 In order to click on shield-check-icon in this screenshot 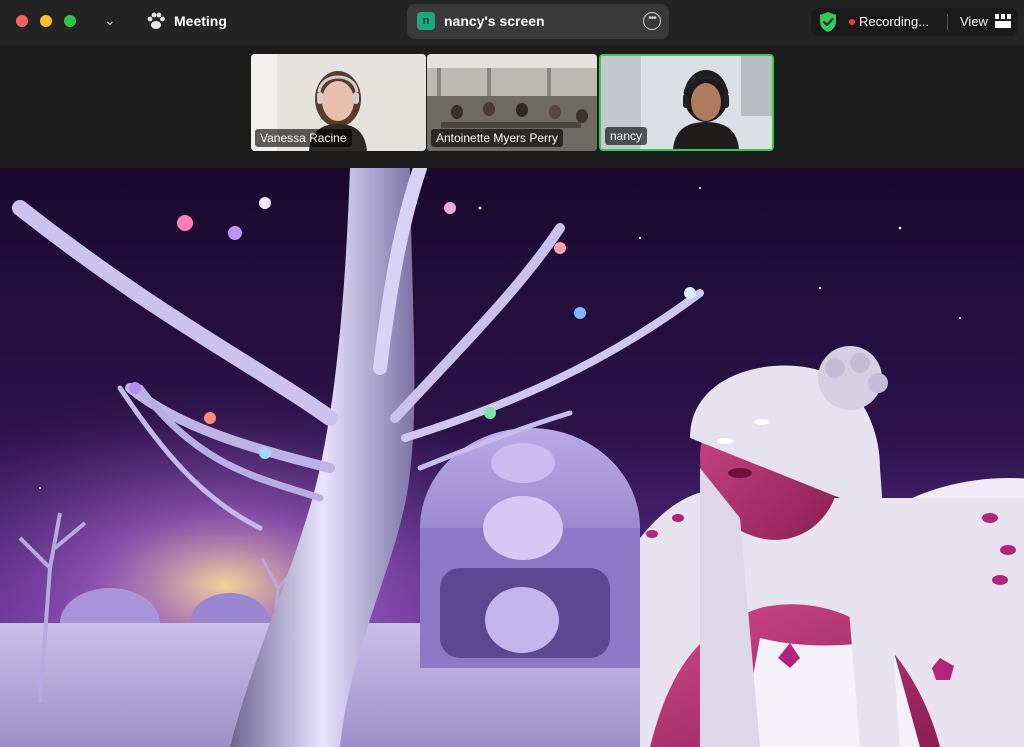, I will do `click(828, 22)`.